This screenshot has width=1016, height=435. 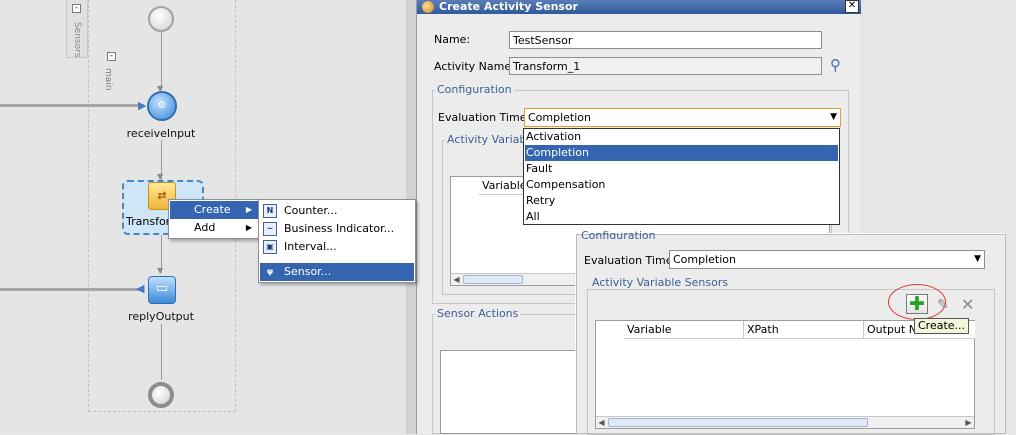 I want to click on option-fault: Fault, so click(x=681, y=169).